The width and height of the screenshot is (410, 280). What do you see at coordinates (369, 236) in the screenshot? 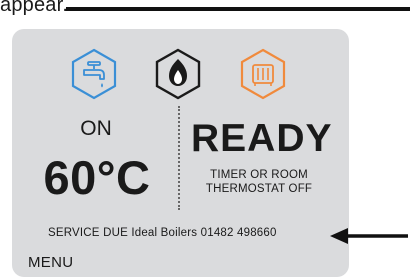
I see `arrow-pointer` at bounding box center [369, 236].